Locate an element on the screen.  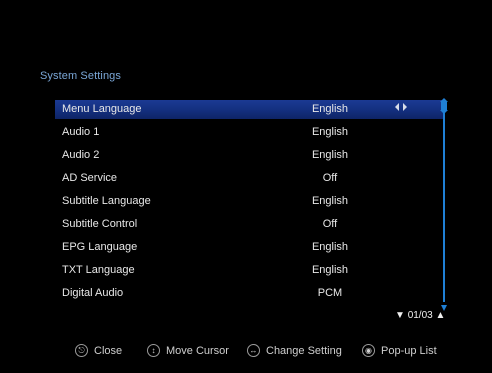
setting-row-subtitle-language: Subtitle Language English is located at coordinates (249, 203).